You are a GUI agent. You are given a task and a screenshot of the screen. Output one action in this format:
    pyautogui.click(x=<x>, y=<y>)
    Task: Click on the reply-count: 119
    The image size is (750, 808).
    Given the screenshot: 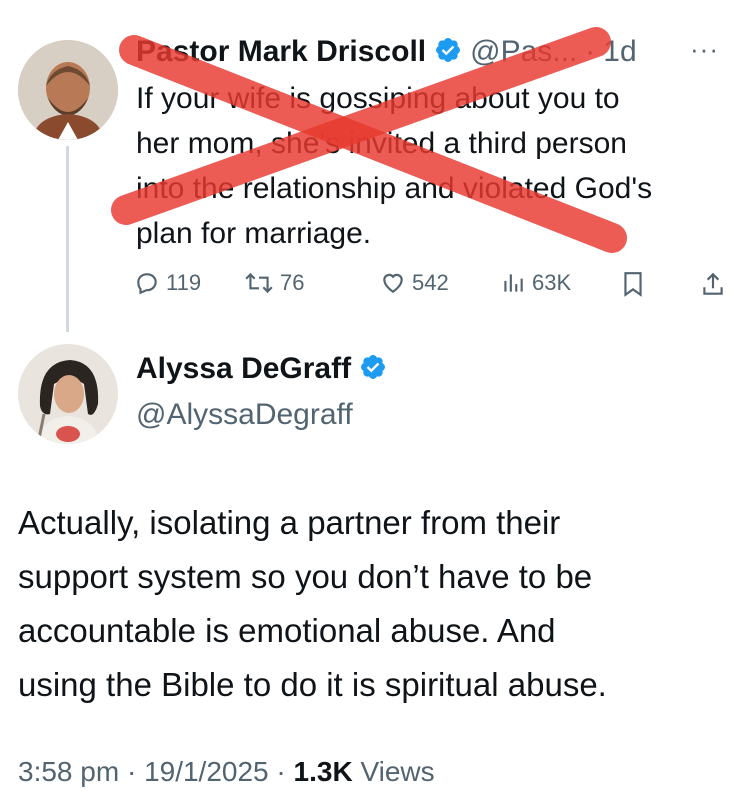 What is the action you would take?
    pyautogui.click(x=184, y=282)
    